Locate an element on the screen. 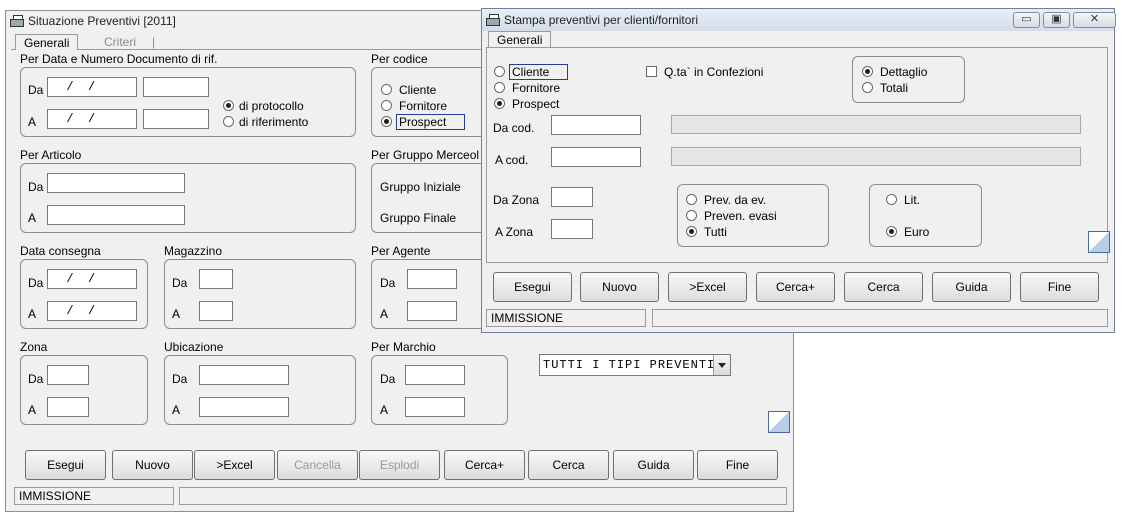  printer-icon is located at coordinates (493, 20).